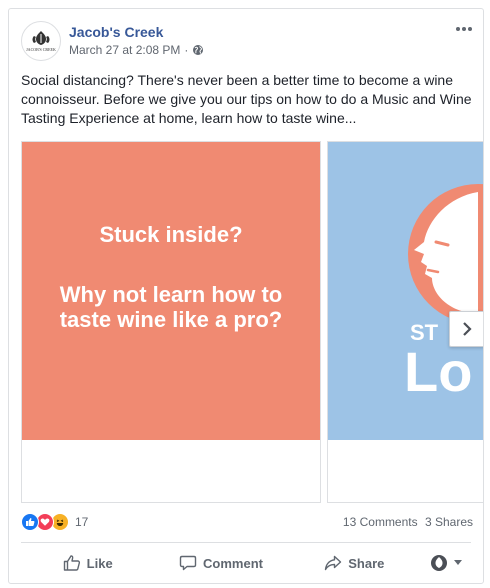 The image size is (490, 588). Describe the element at coordinates (82, 522) in the screenshot. I see `reaction-count: 17` at that location.